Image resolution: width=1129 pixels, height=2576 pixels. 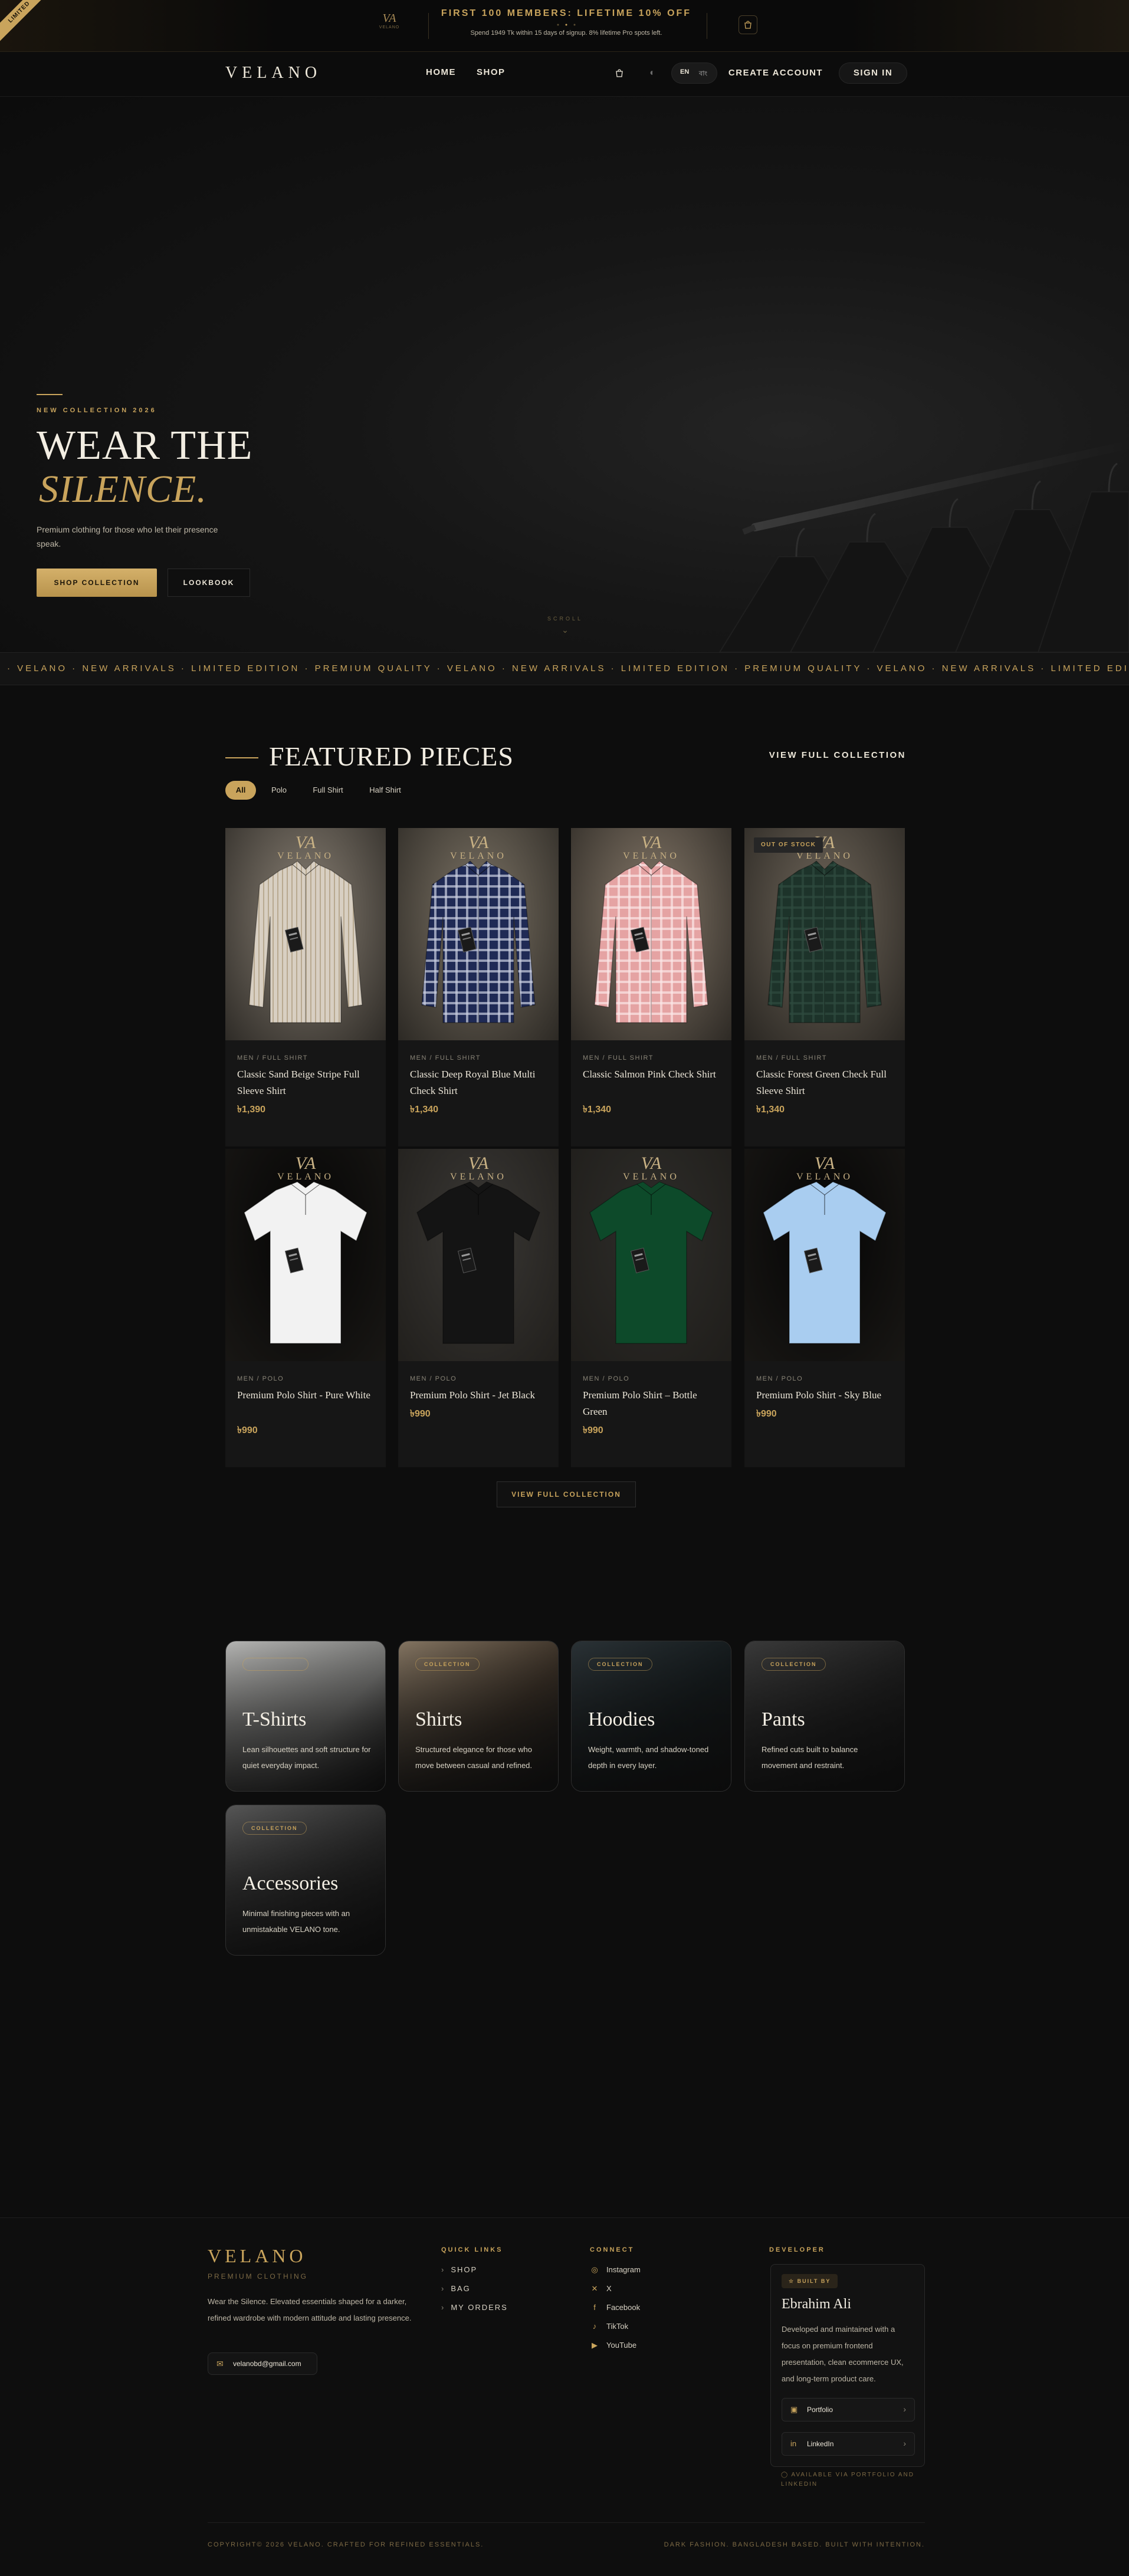 What do you see at coordinates (385, 790) in the screenshot?
I see `filter-chip-half-shirt: Half Shirt` at bounding box center [385, 790].